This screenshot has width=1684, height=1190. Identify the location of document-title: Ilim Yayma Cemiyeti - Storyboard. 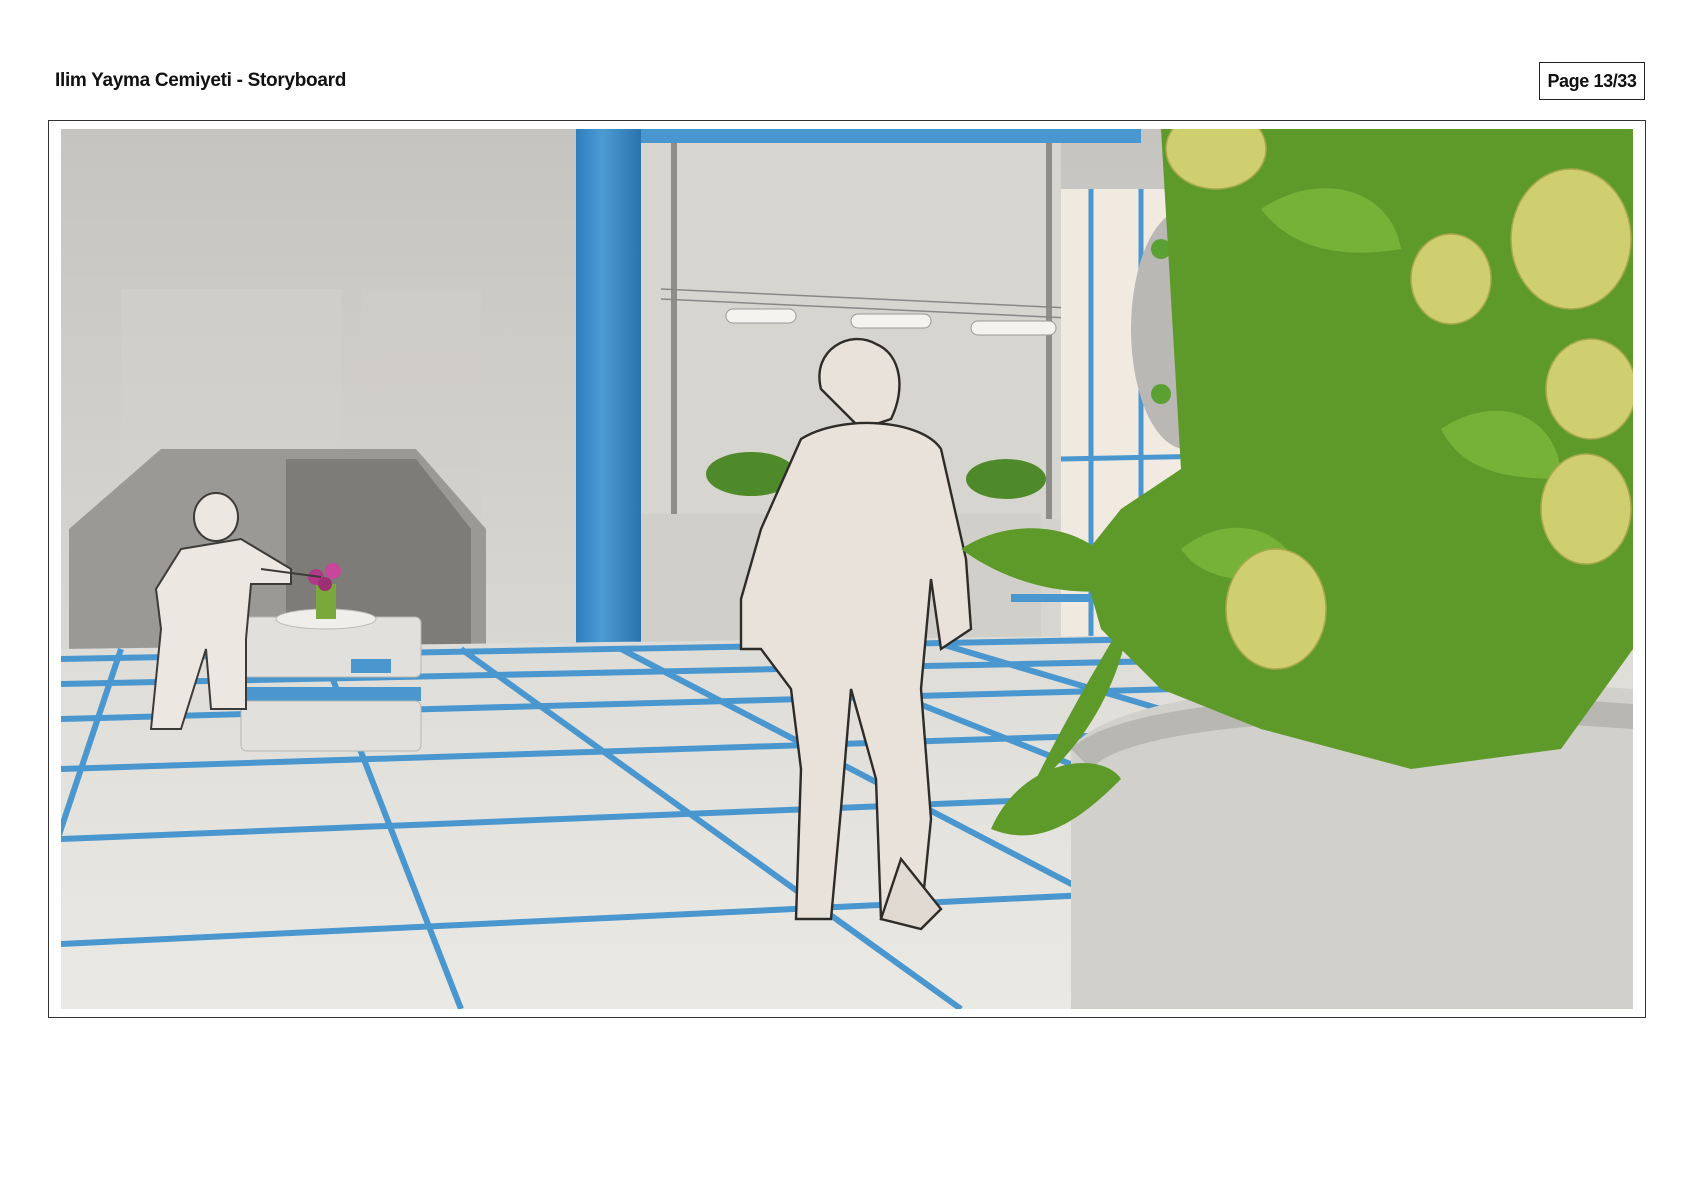
(200, 80).